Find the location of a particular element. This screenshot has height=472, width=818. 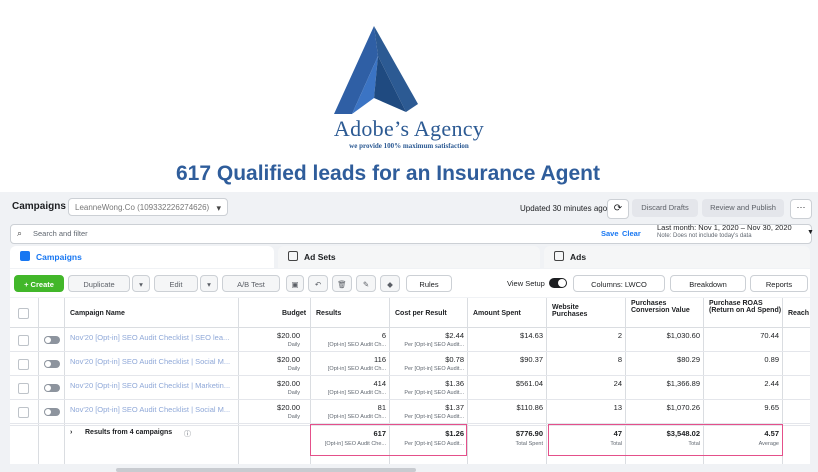

date-range-label: Last month: Nov 1, 2020 – Nov 30, 2020 is located at coordinates (724, 227).